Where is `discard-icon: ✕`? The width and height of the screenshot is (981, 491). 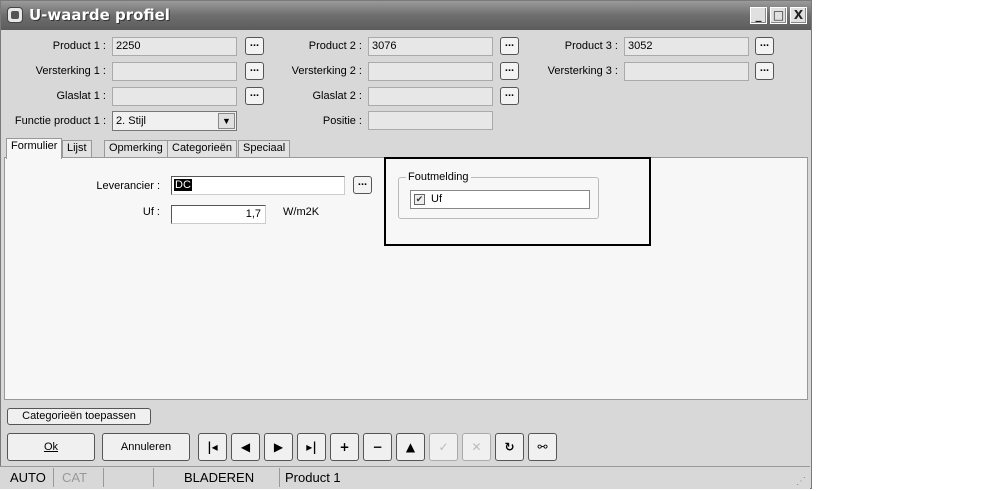 discard-icon: ✕ is located at coordinates (476, 447).